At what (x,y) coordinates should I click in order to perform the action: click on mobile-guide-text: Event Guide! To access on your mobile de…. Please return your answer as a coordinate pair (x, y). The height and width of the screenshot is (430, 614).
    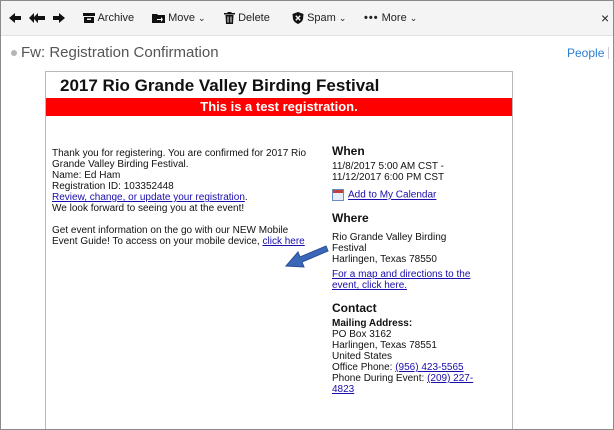
    Looking at the image, I should click on (156, 241).